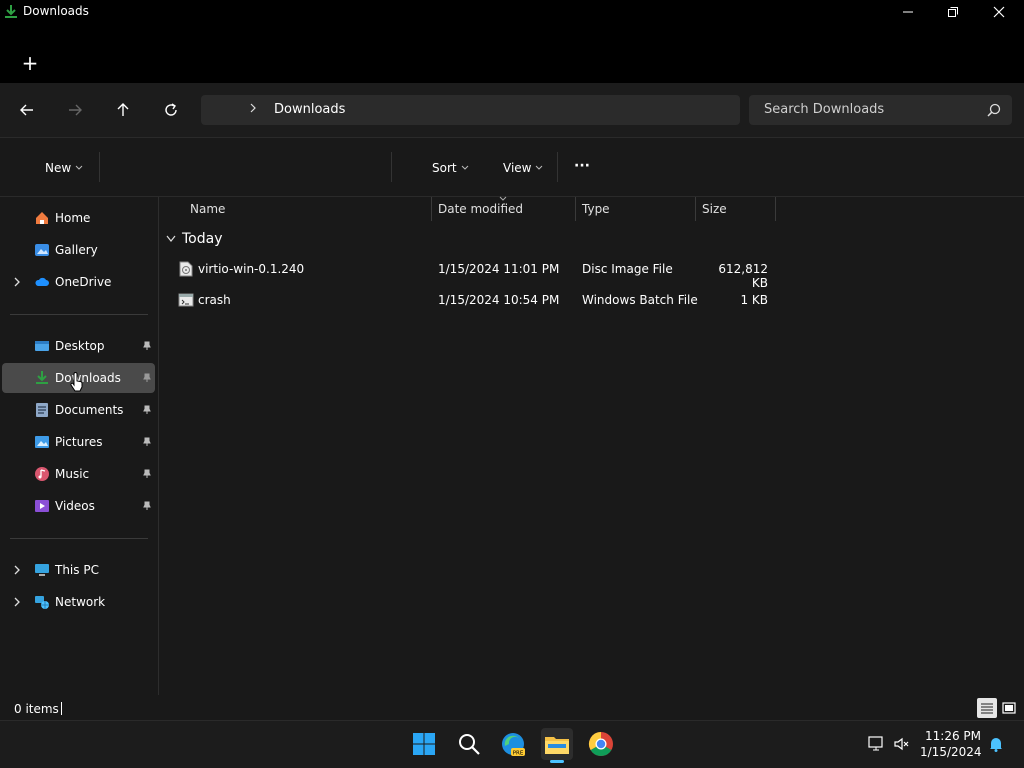 This screenshot has width=1024, height=768. I want to click on sidebar-item-network: Network, so click(78, 602).